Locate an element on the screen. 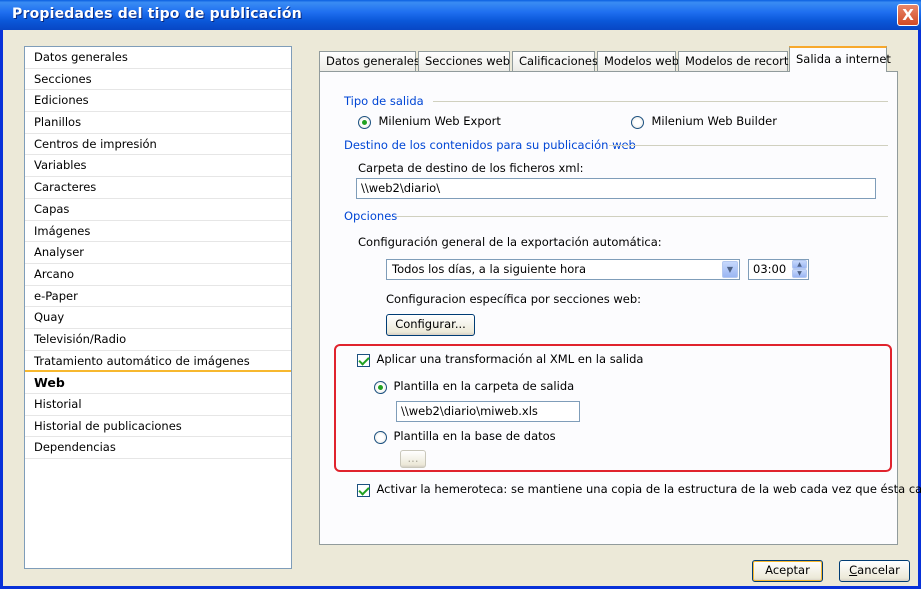 The image size is (921, 589). radio-template-output-label: Plantilla en la carpeta de salida is located at coordinates (484, 386).